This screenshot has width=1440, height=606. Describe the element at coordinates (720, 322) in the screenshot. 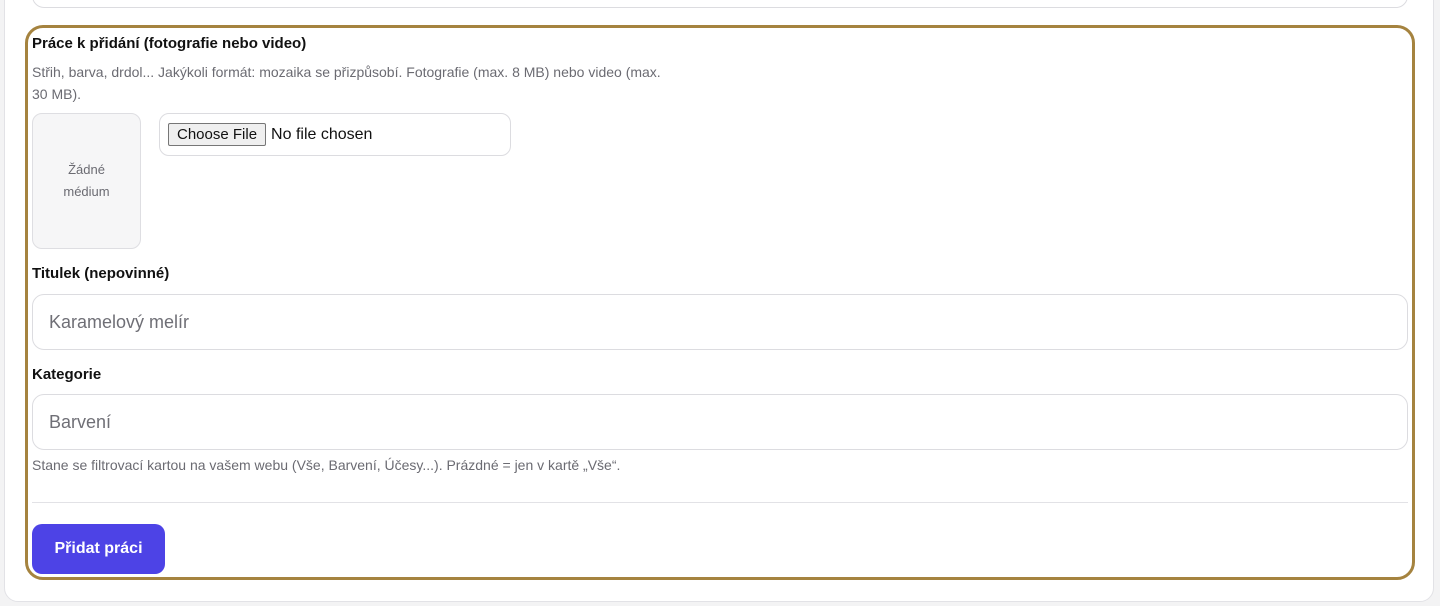

I see `title-input` at that location.